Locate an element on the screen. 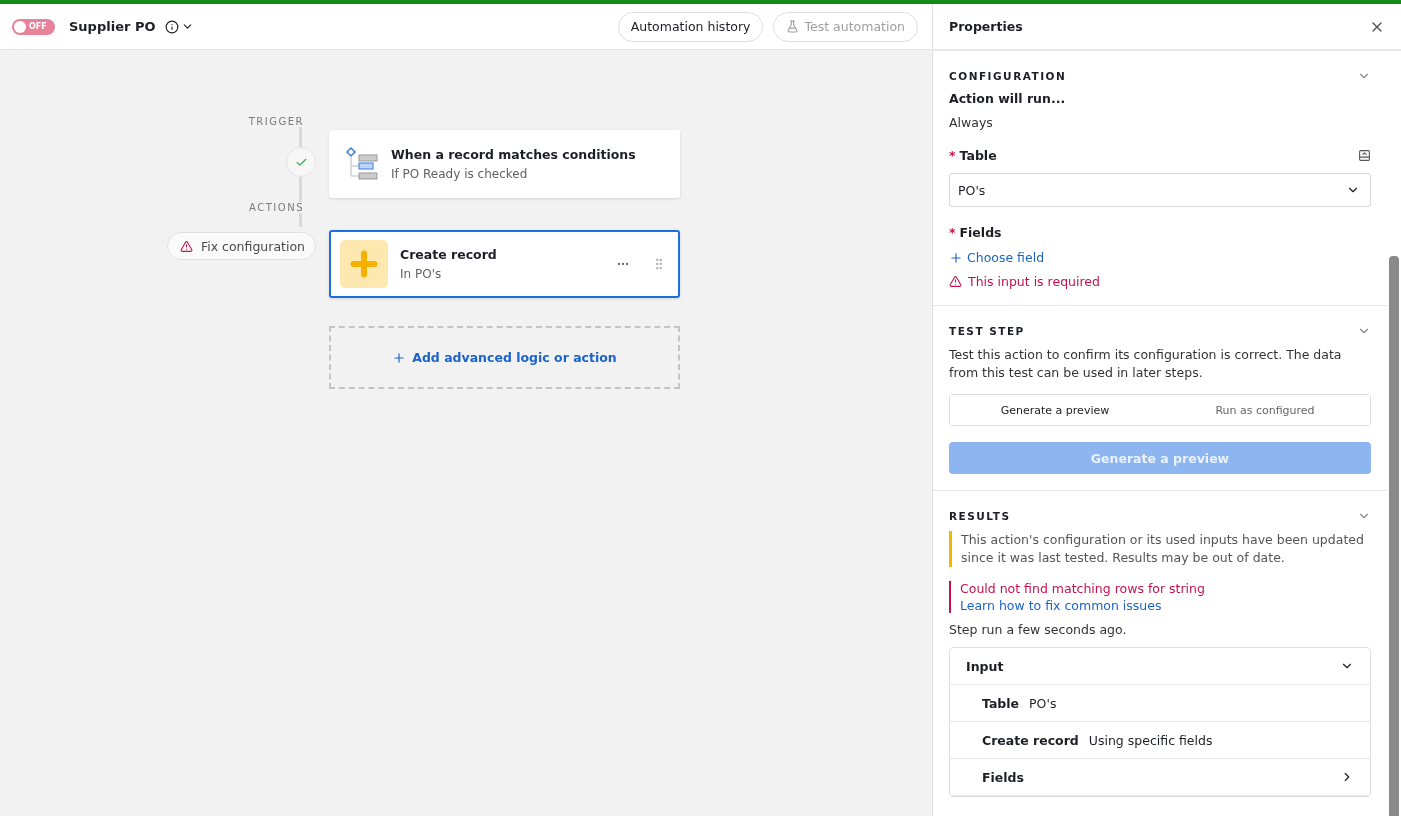 The image size is (1401, 816). error-message: This input is required is located at coordinates (1034, 281).